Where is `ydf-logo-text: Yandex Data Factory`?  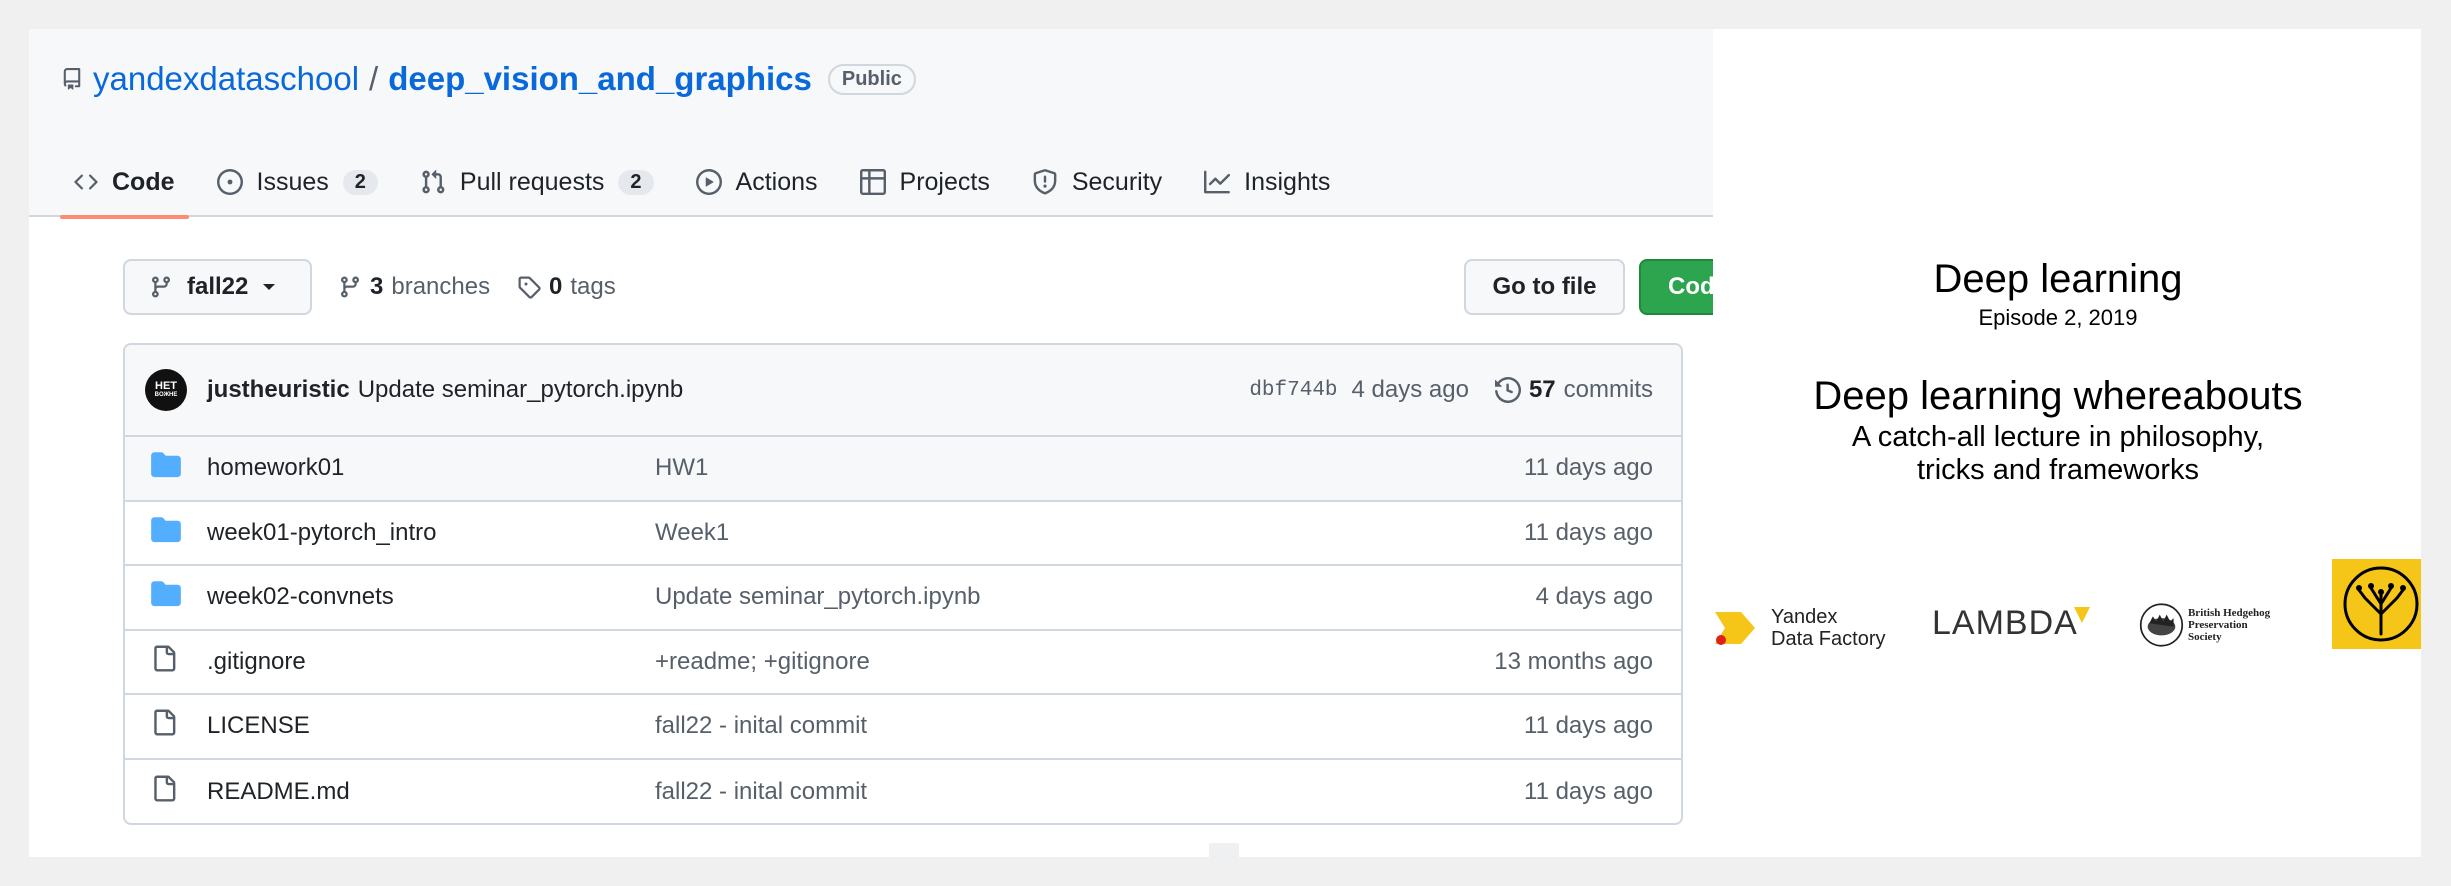 ydf-logo-text: Yandex Data Factory is located at coordinates (1828, 628).